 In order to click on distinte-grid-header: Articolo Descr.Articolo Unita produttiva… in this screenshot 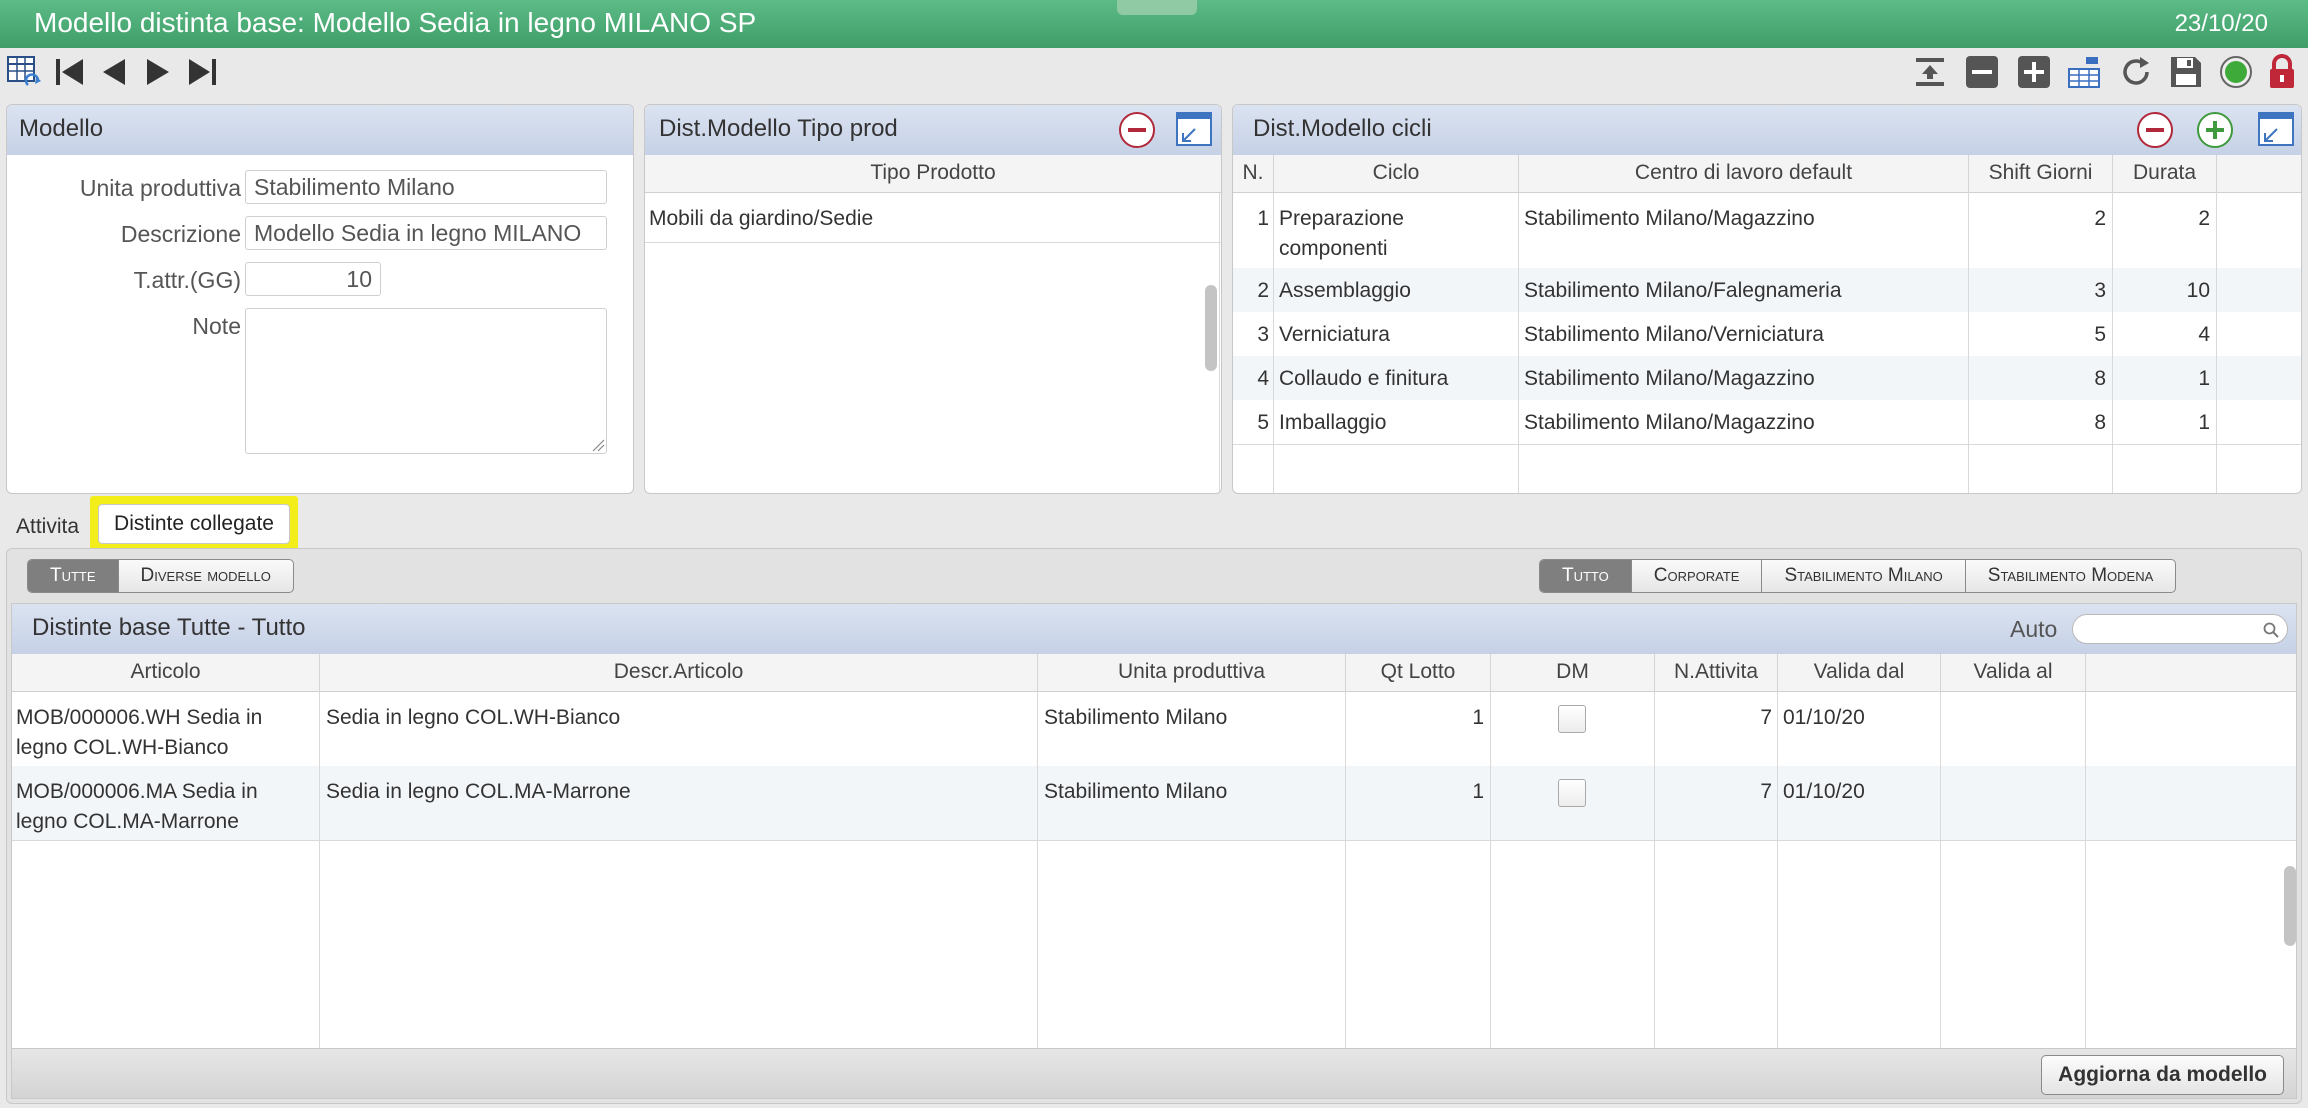, I will do `click(1154, 673)`.